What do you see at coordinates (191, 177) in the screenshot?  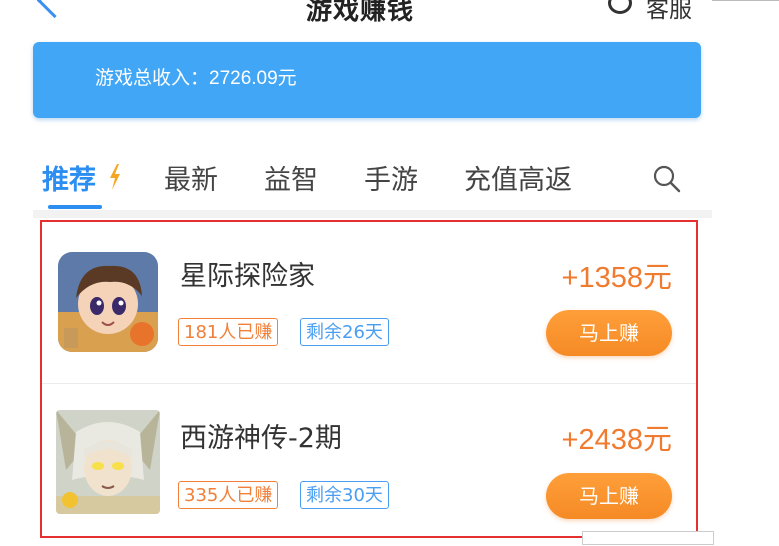 I see `tab-latest: 最新` at bounding box center [191, 177].